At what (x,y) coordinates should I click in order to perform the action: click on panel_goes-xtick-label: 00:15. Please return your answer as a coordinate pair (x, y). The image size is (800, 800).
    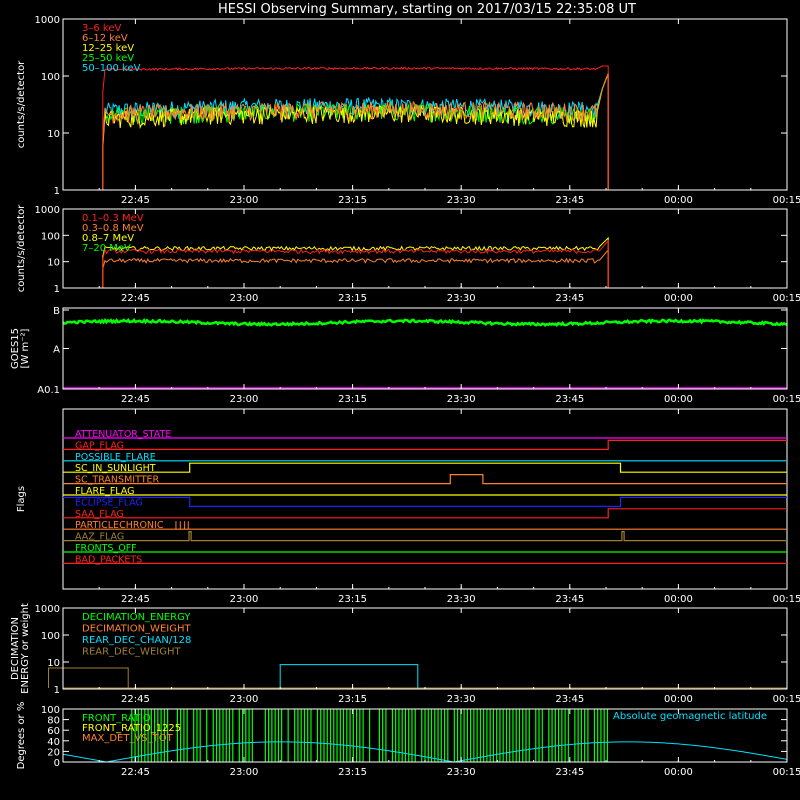
    Looking at the image, I should click on (786, 399).